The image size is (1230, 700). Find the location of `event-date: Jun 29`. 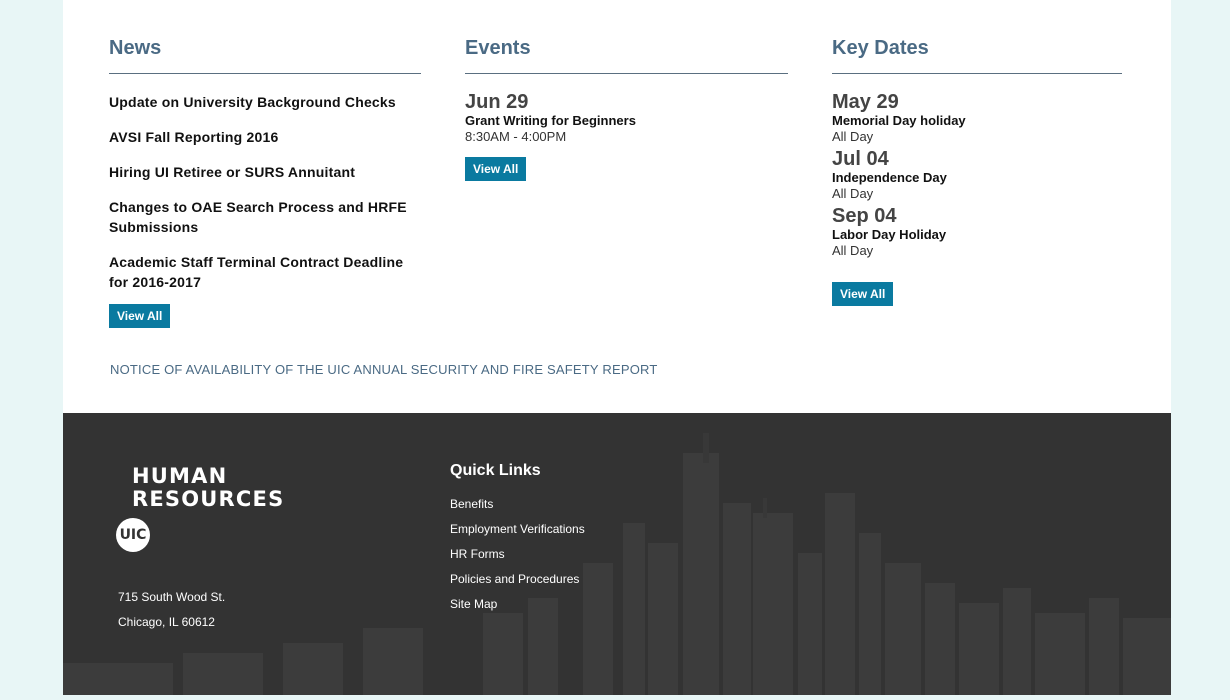

event-date: Jun 29 is located at coordinates (497, 102).